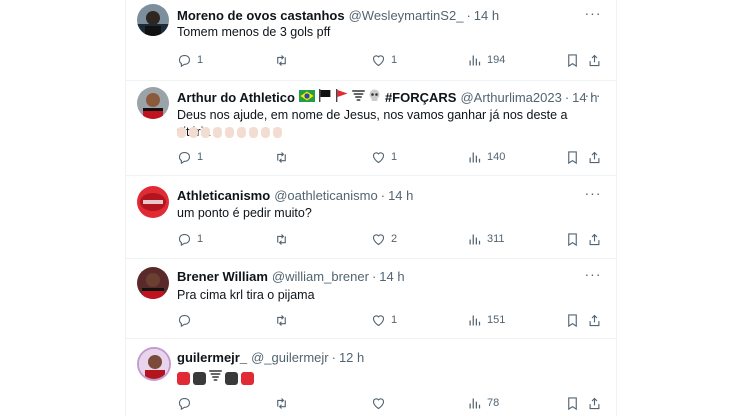  Describe the element at coordinates (496, 157) in the screenshot. I see `views-count: 140` at that location.